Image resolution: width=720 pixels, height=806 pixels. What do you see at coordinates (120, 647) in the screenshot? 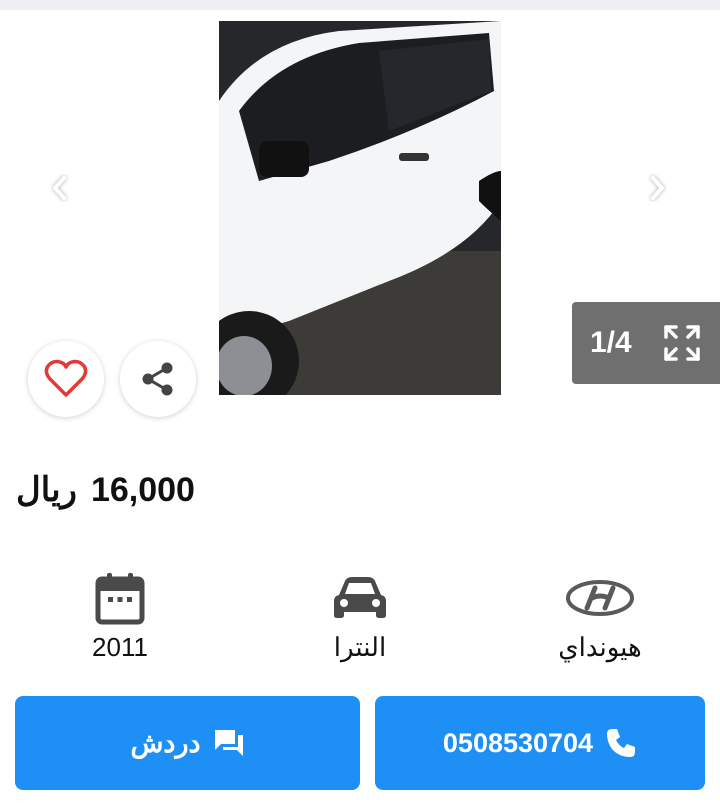
I see `spec-year-label: 2011` at bounding box center [120, 647].